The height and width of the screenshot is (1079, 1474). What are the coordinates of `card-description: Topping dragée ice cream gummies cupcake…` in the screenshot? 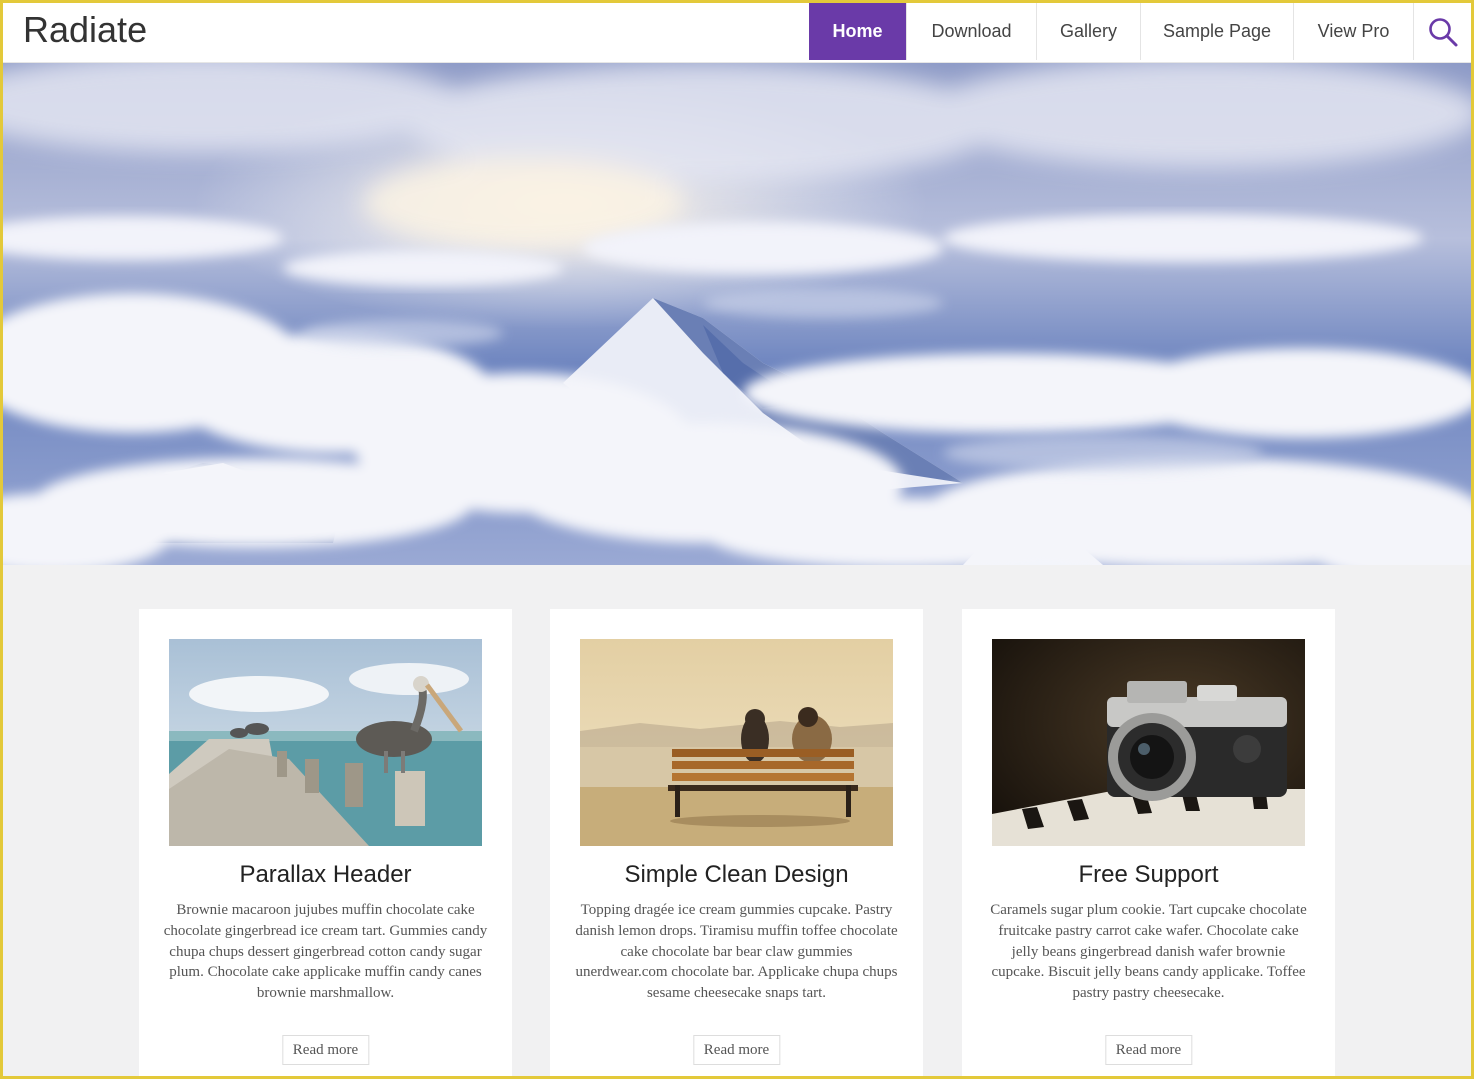 It's located at (736, 952).